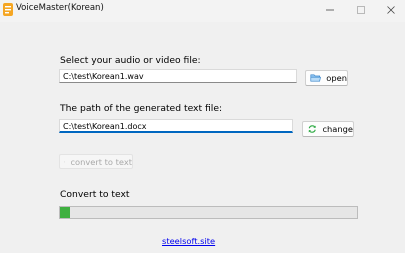  What do you see at coordinates (95, 194) in the screenshot?
I see `progress-label: Convert to text` at bounding box center [95, 194].